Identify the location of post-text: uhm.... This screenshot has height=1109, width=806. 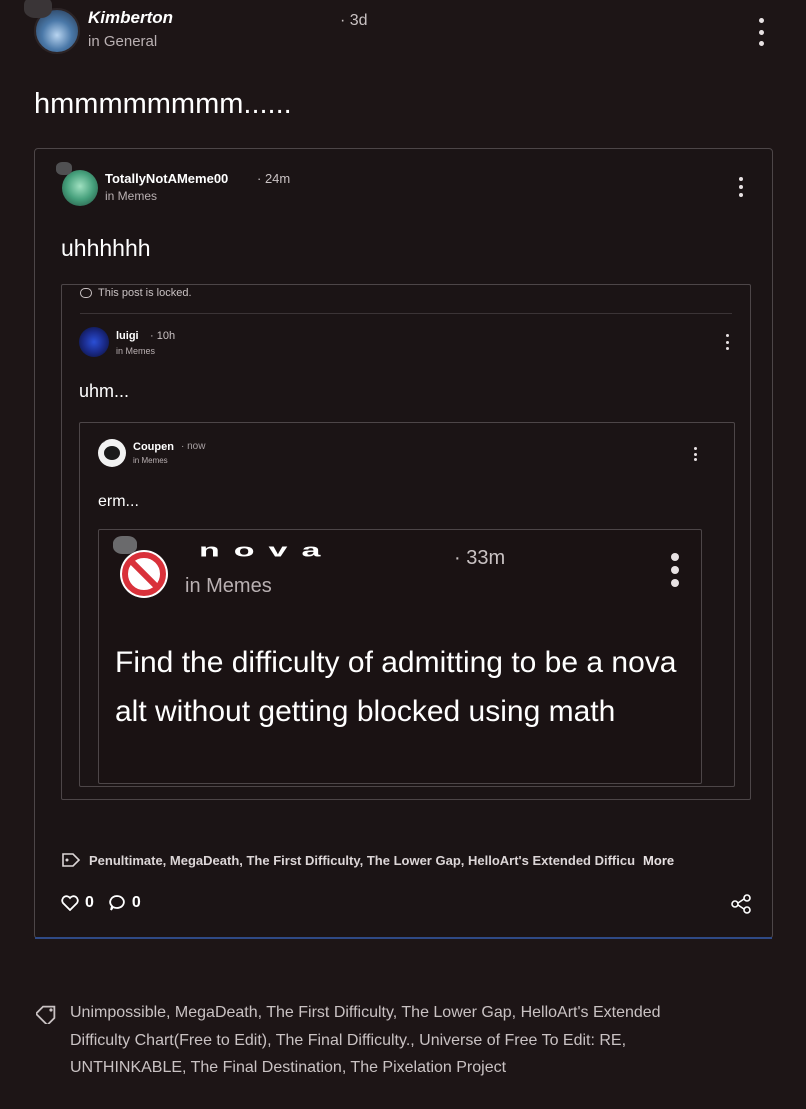
(104, 391).